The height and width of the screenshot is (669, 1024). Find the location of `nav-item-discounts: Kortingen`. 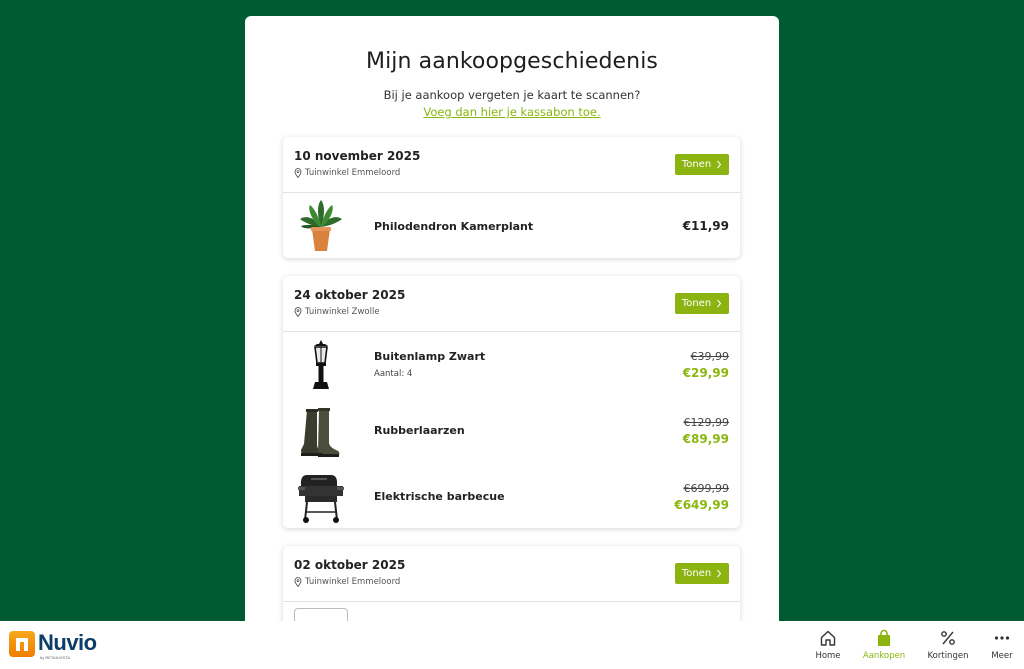

nav-item-discounts: Kortingen is located at coordinates (948, 645).